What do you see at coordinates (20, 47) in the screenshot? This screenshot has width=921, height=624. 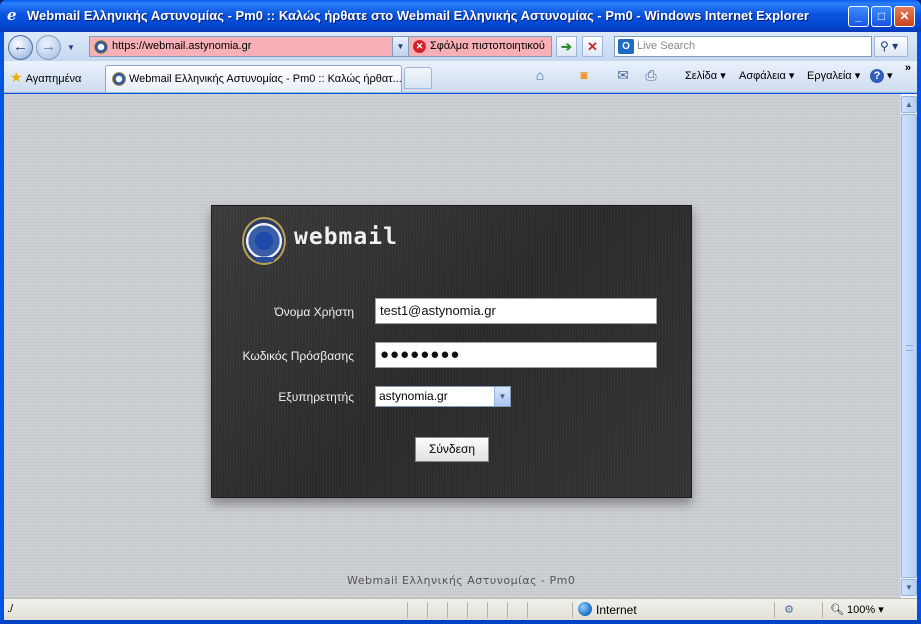 I see `back-button: ←` at bounding box center [20, 47].